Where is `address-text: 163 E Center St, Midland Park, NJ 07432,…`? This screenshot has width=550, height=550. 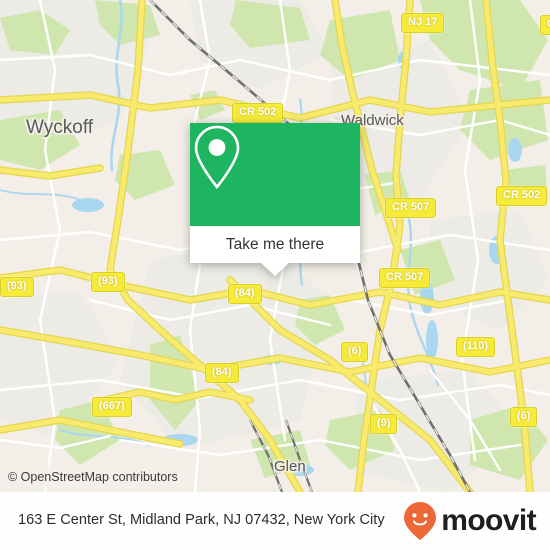
address-text: 163 E Center St, Midland Park, NJ 07432,… is located at coordinates (201, 520).